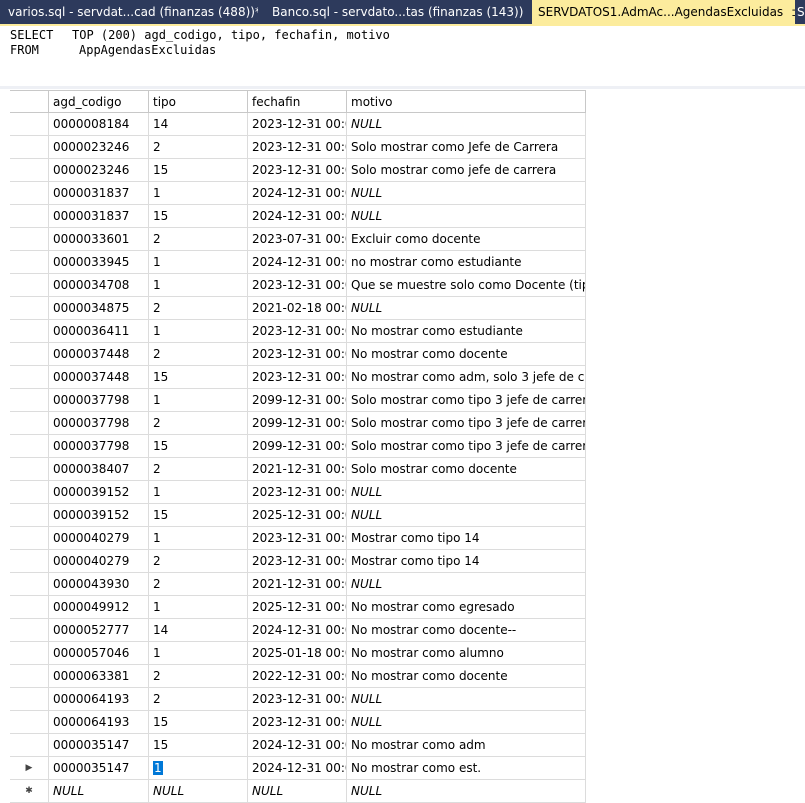  Describe the element at coordinates (297, 101) in the screenshot. I see `column-header-fechafin: fechafin` at that location.